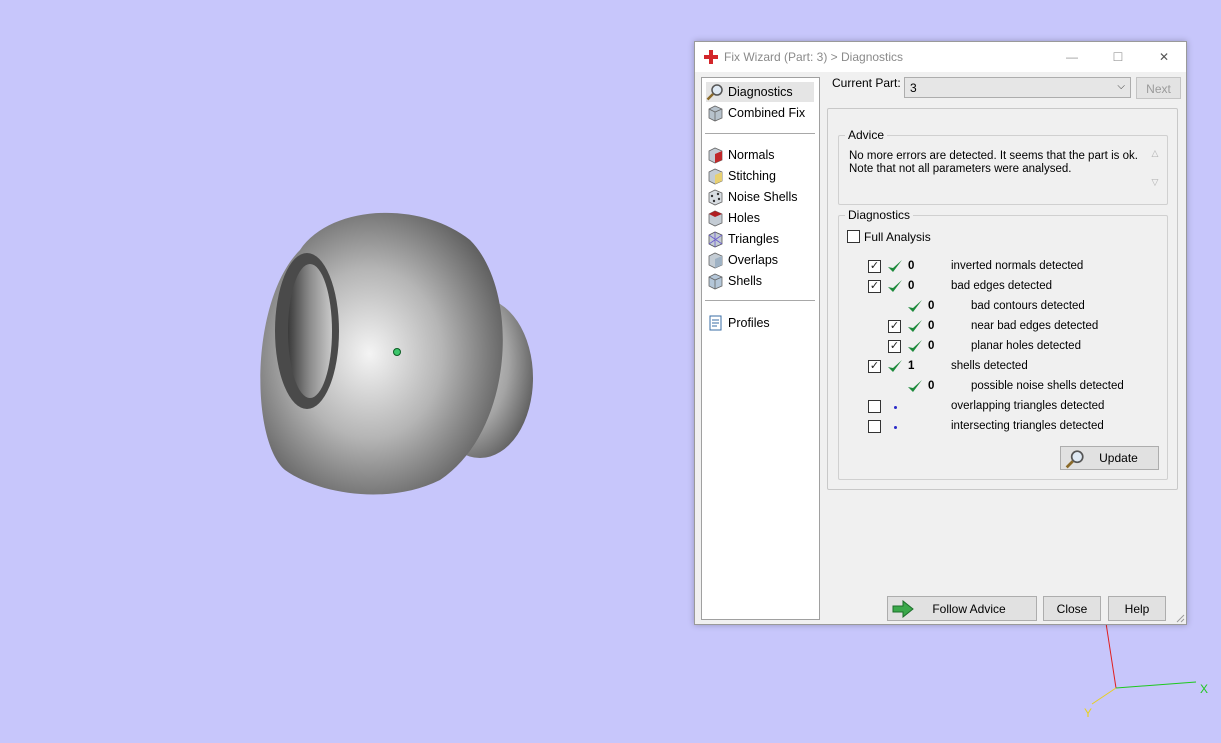  I want to click on axis-x-label: X, so click(1204, 689).